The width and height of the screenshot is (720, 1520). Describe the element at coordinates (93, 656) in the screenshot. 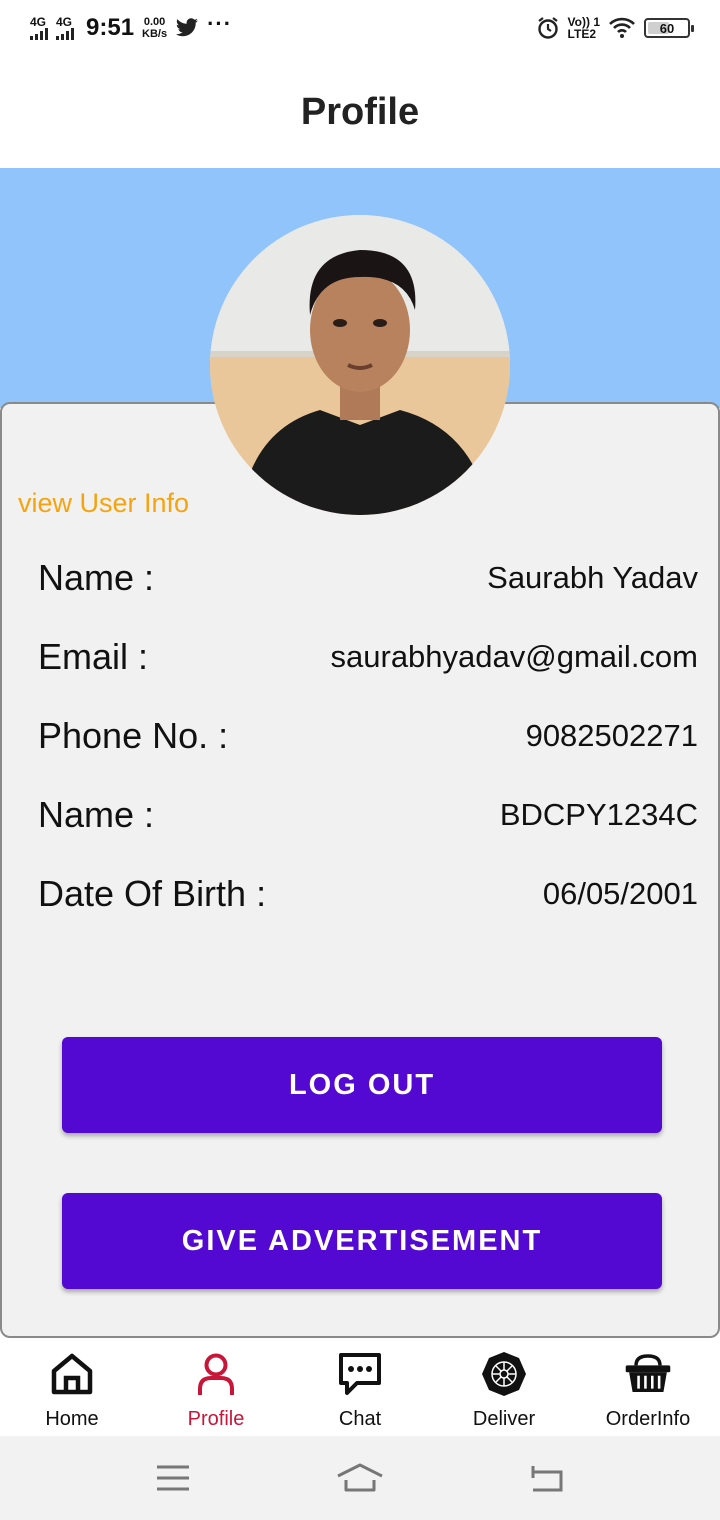

I see `info-label: Email :` at that location.